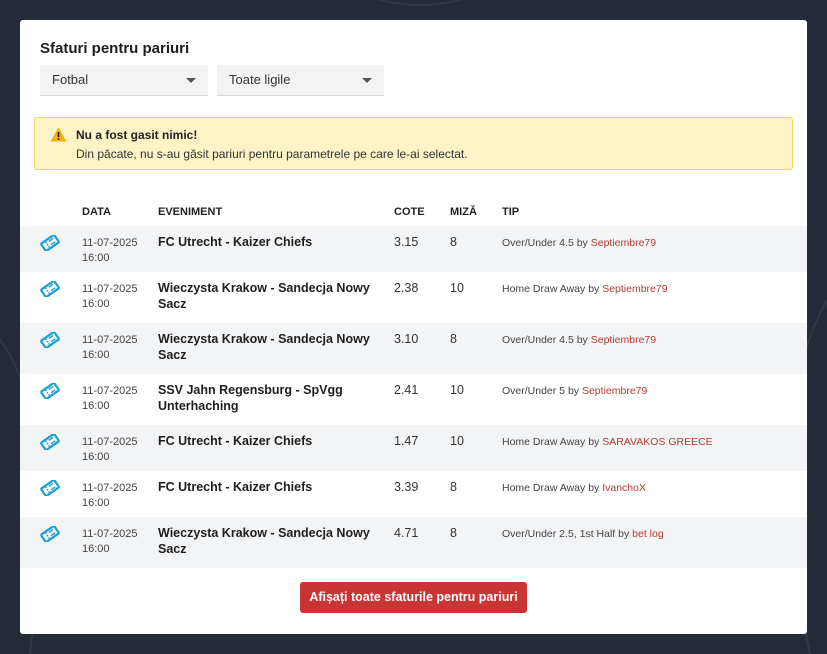 This screenshot has height=654, width=827. I want to click on sport-select-value: Fotbal, so click(70, 79).